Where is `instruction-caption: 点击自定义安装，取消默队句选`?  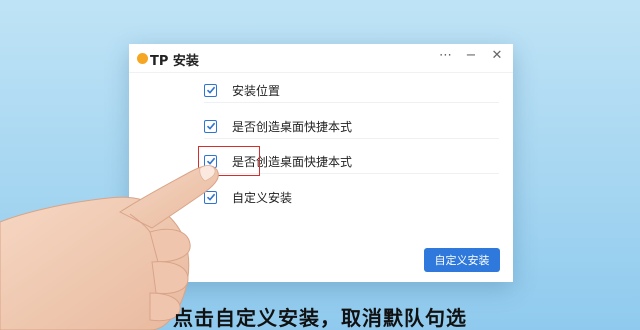
instruction-caption: 点击自定义安装，取消默队句选 is located at coordinates (320, 318).